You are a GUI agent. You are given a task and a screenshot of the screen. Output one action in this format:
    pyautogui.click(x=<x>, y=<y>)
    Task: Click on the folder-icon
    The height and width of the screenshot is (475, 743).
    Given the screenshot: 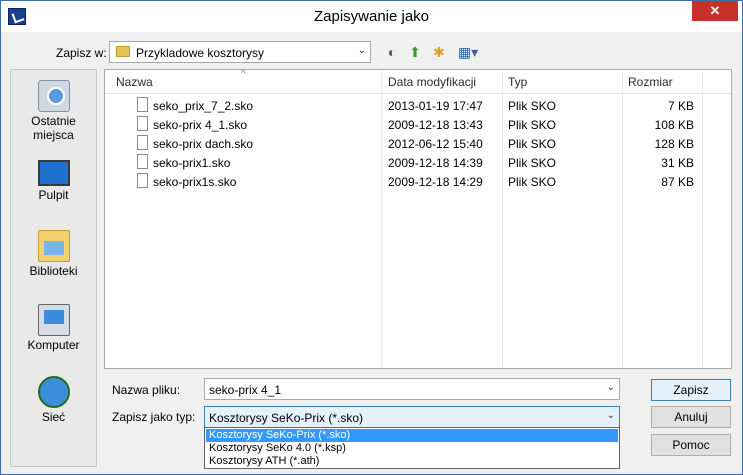 What is the action you would take?
    pyautogui.click(x=123, y=51)
    